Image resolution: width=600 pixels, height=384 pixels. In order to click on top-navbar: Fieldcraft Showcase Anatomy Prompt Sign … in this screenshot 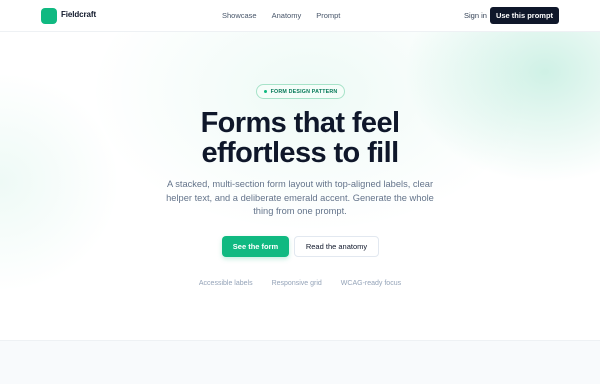, I will do `click(300, 16)`.